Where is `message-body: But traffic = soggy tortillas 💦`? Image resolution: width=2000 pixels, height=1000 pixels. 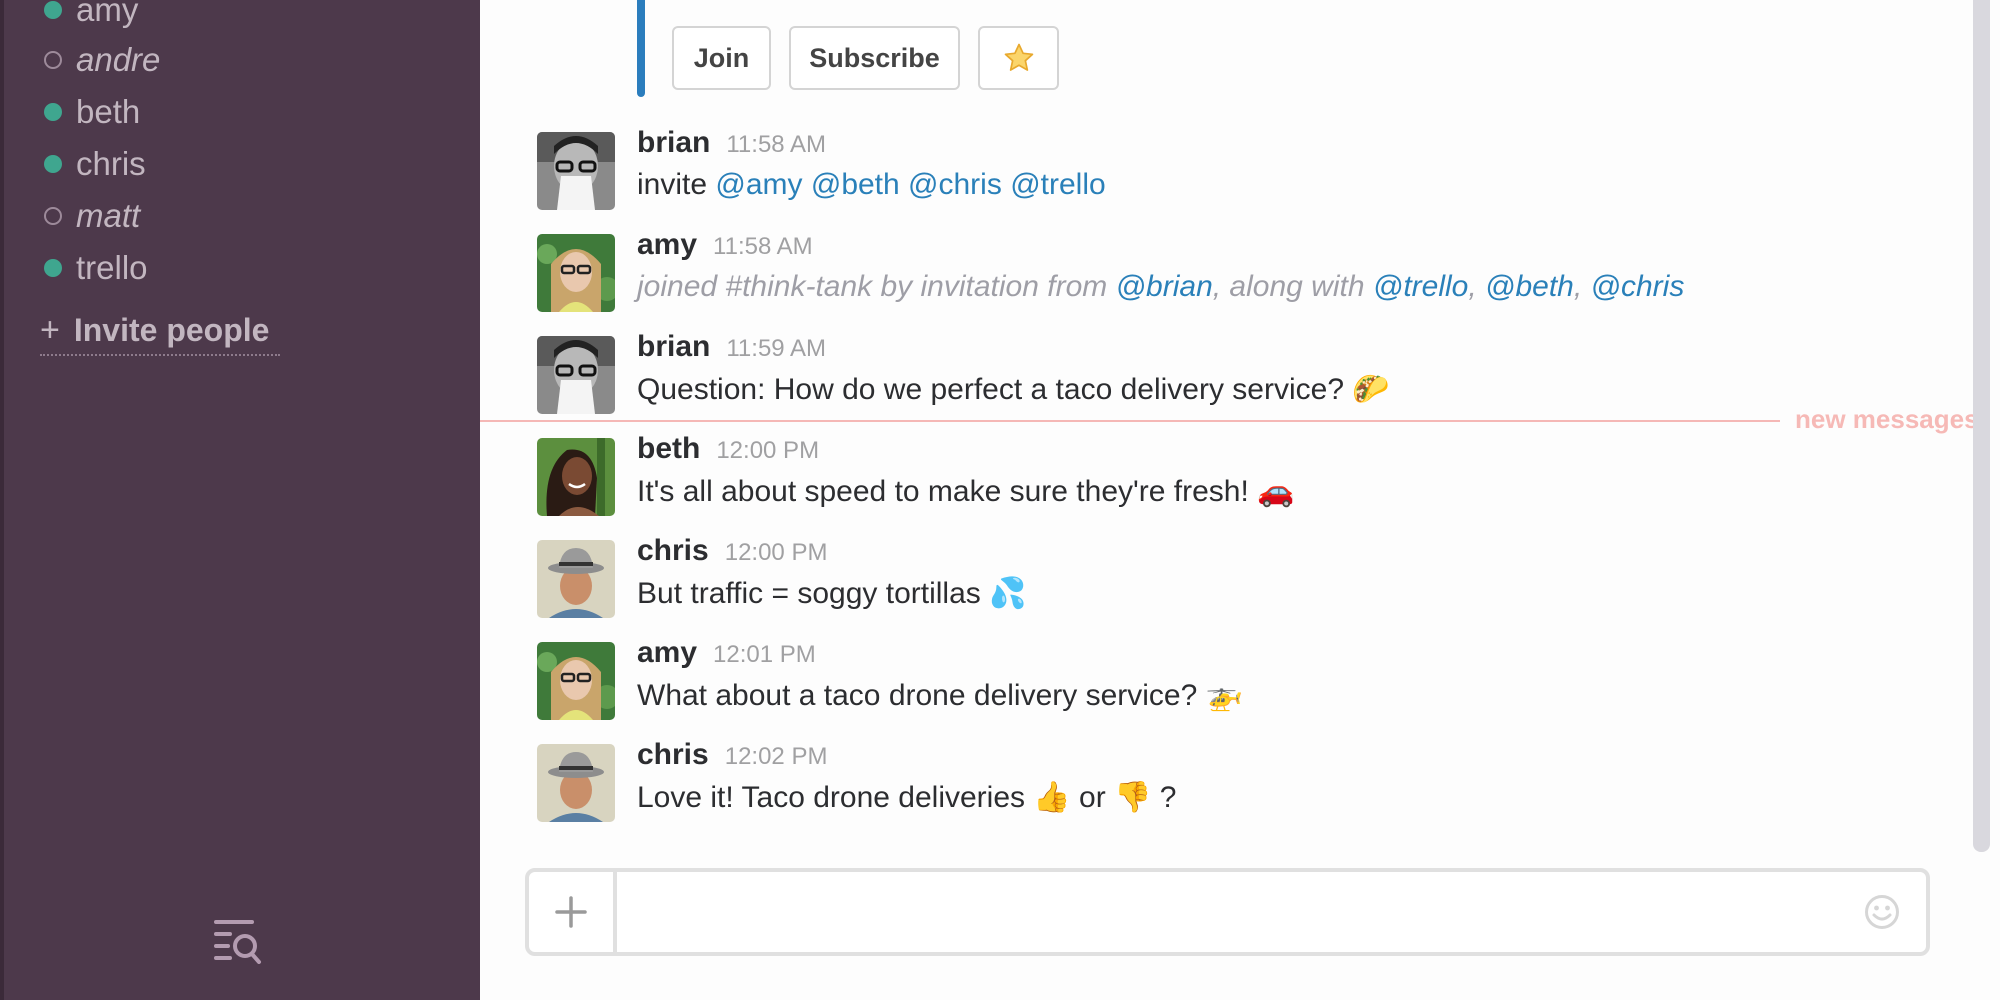
message-body: But traffic = soggy tortillas 💦 is located at coordinates (831, 593).